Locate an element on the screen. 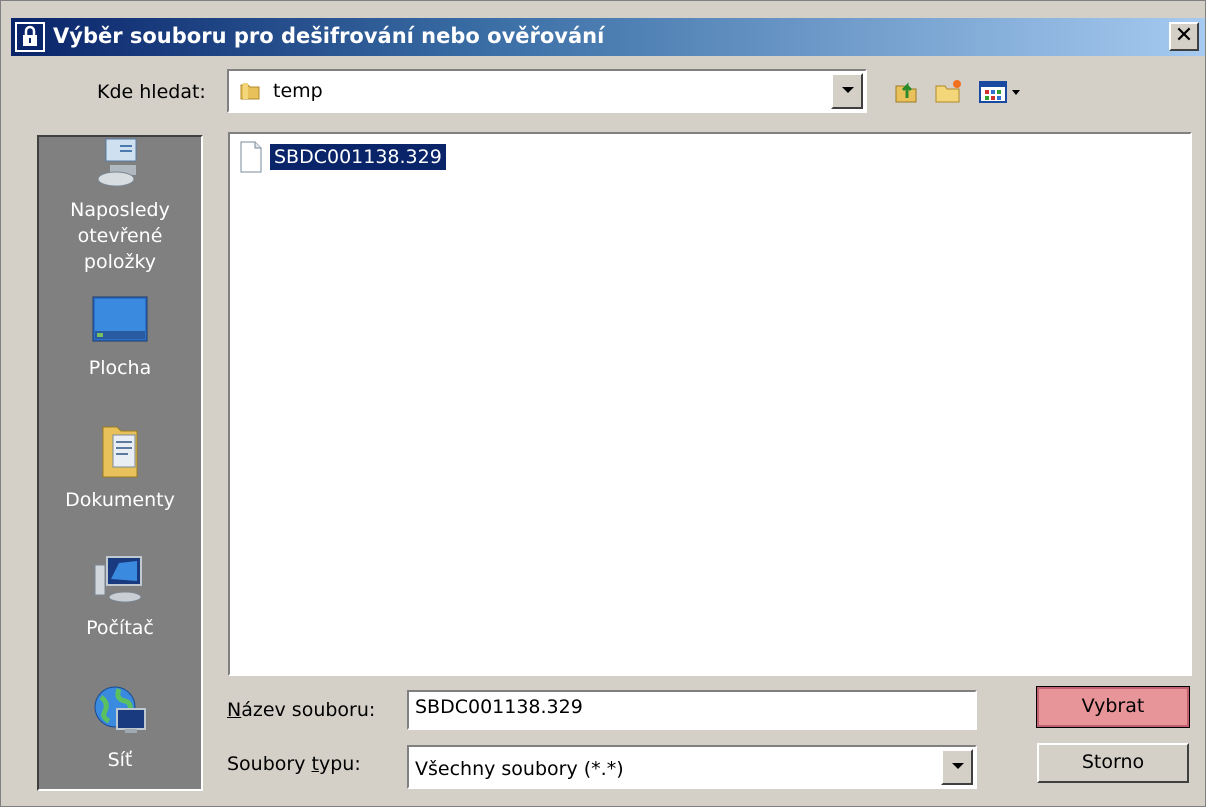  folder-icon is located at coordinates (250, 91).